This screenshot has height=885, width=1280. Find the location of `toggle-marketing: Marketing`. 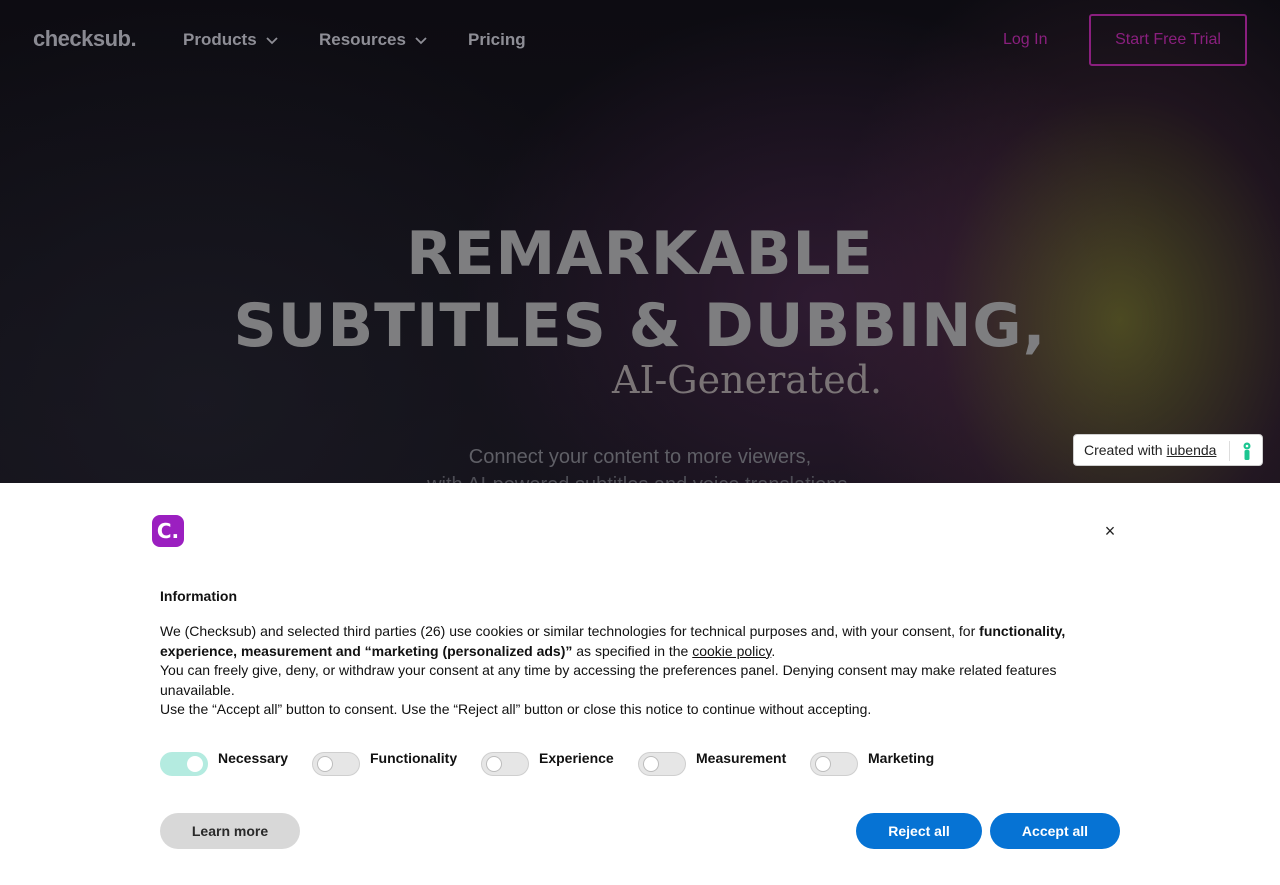

toggle-marketing: Marketing is located at coordinates (872, 763).